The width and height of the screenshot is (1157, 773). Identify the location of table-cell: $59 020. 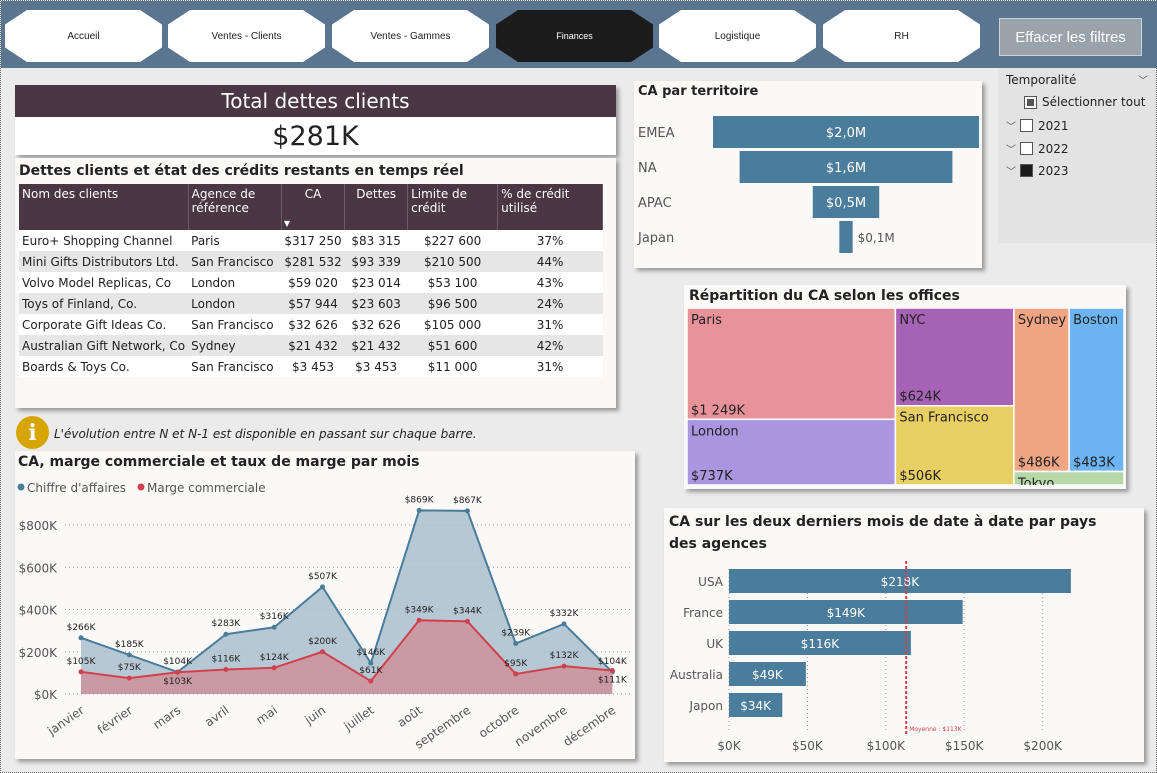
(313, 282).